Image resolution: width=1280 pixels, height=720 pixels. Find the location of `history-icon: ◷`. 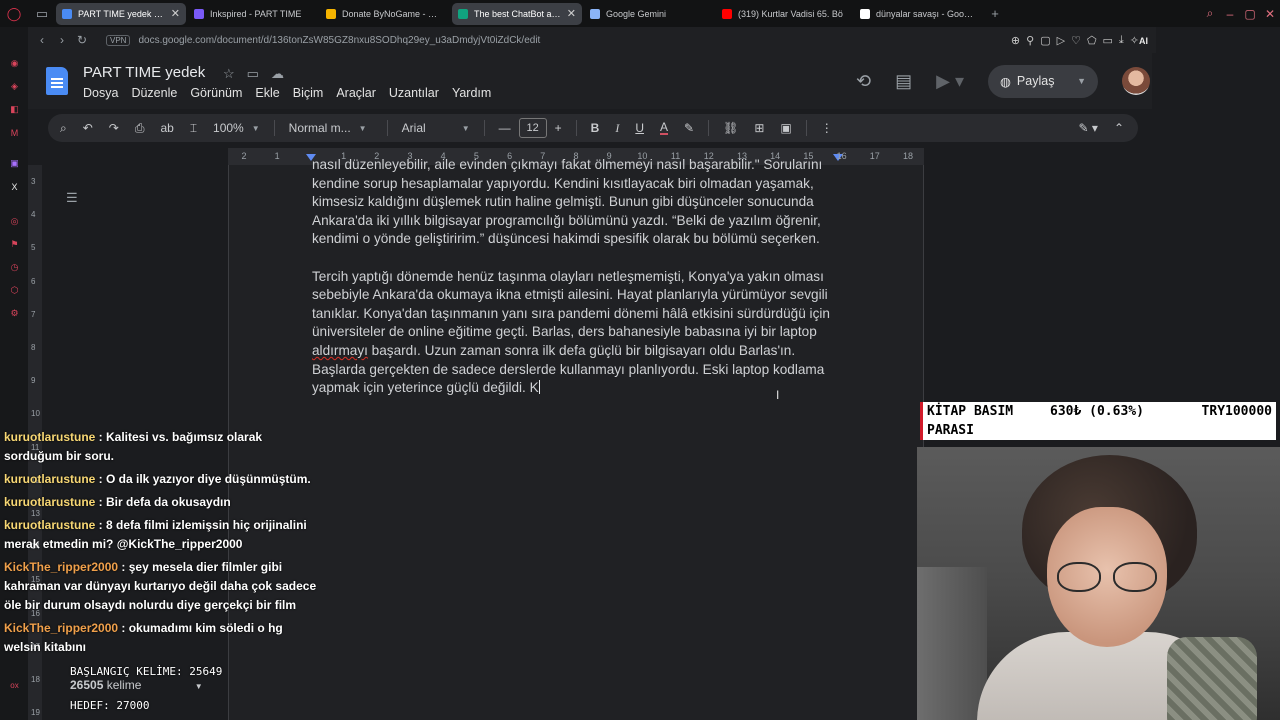

history-icon: ◷ is located at coordinates (14, 267).